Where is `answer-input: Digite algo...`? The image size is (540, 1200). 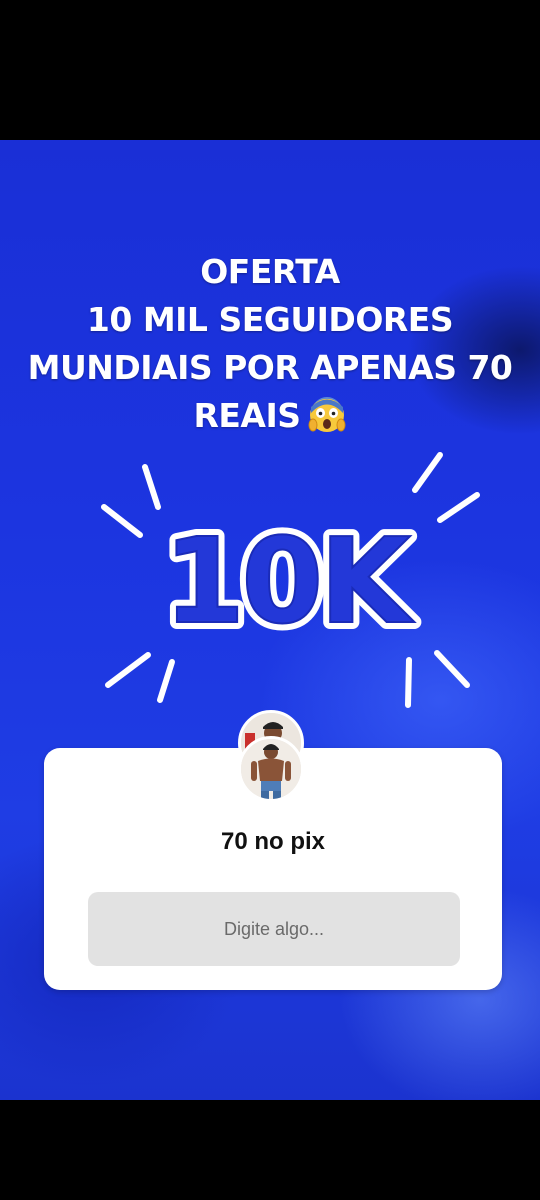
answer-input: Digite algo... is located at coordinates (274, 929).